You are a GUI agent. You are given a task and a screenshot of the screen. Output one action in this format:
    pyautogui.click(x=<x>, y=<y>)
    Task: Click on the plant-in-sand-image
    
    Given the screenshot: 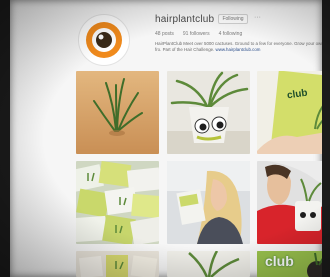 What is the action you would take?
    pyautogui.click(x=117, y=112)
    